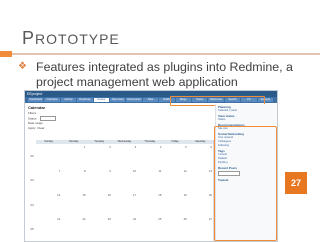  What do you see at coordinates (150, 205) in the screenshot?
I see `calendar-day-cell: 18` at bounding box center [150, 205].